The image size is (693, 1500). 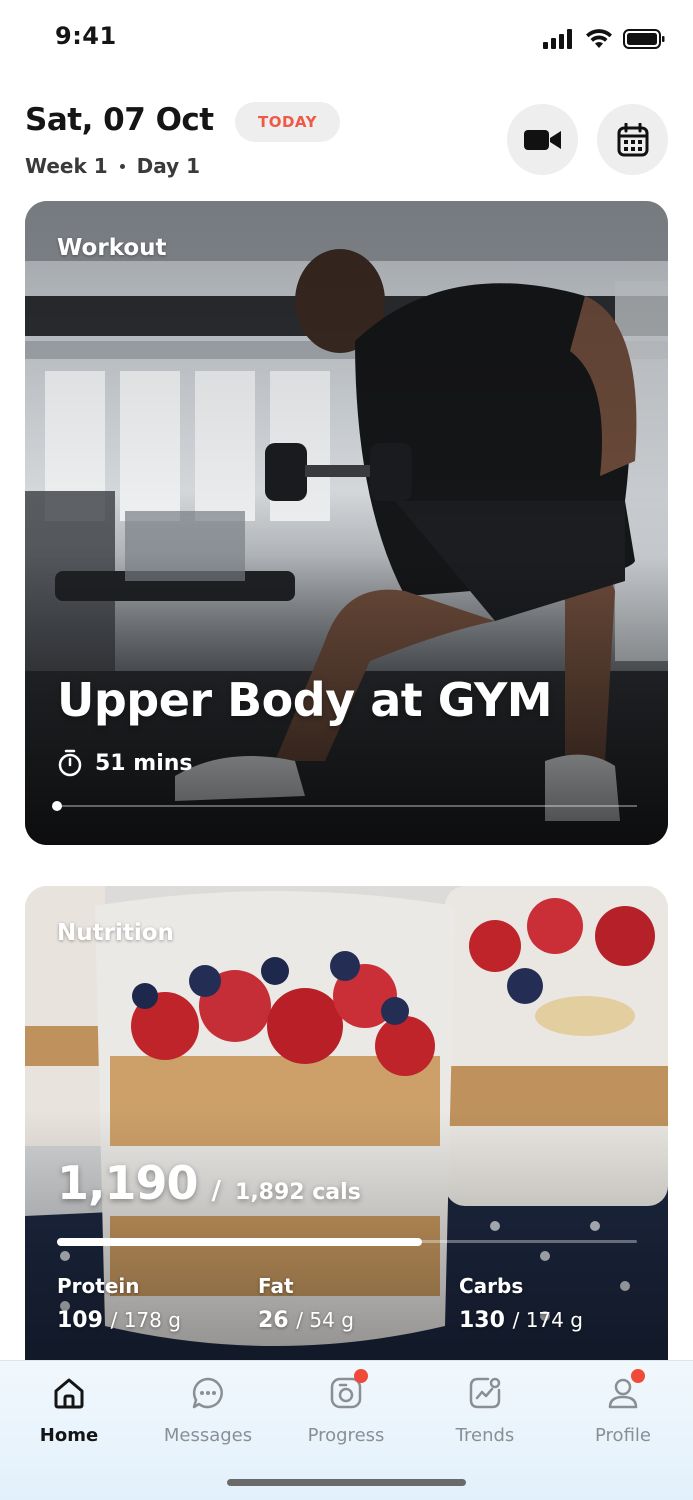 I want to click on macro-value: 130, so click(x=482, y=1320).